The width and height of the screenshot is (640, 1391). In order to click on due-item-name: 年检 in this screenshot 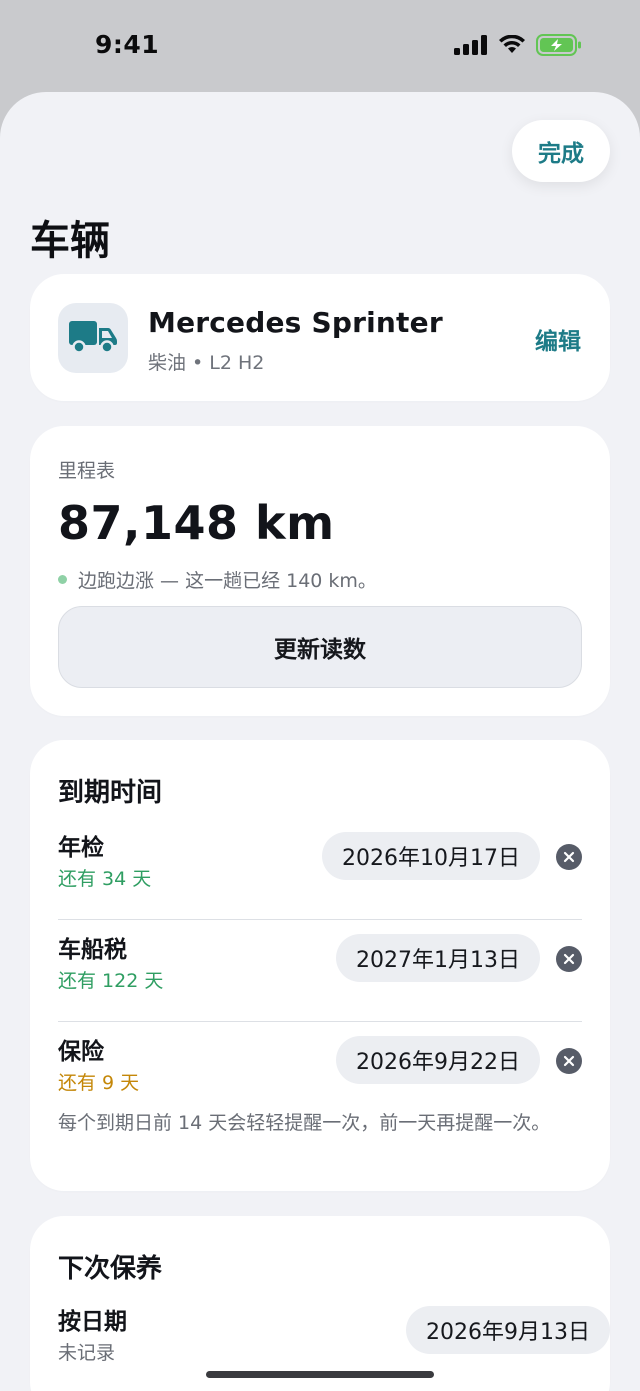, I will do `click(81, 848)`.